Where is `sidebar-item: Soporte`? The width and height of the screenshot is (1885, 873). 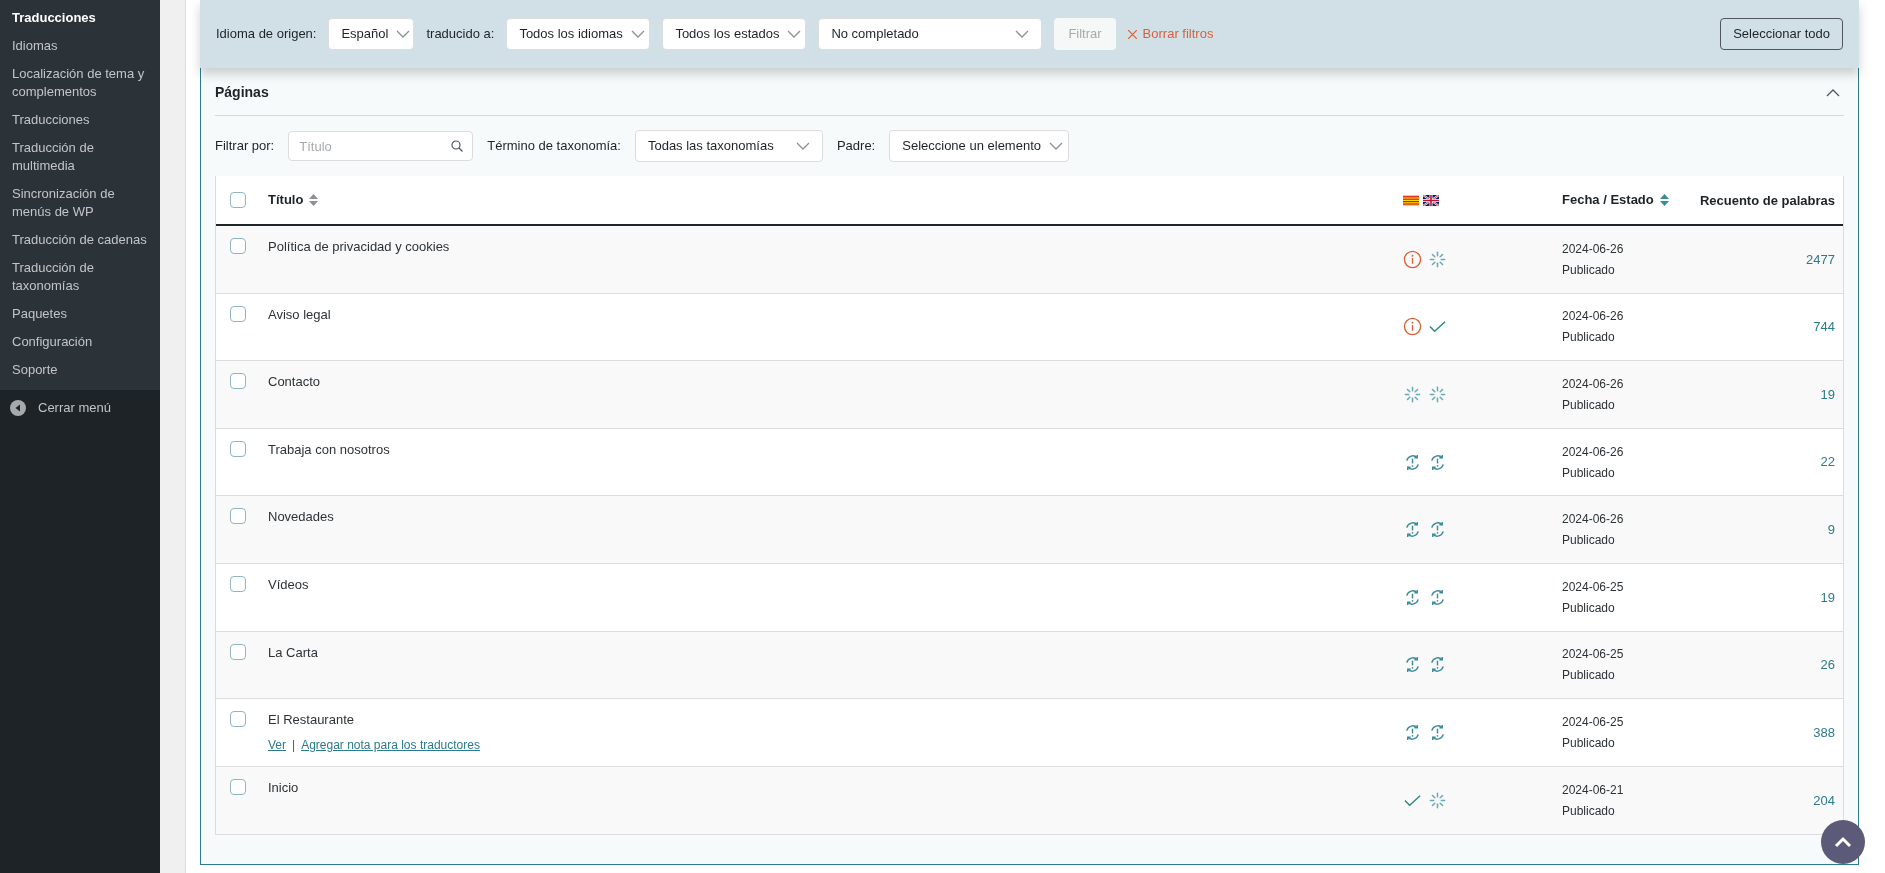
sidebar-item: Soporte is located at coordinates (80, 370).